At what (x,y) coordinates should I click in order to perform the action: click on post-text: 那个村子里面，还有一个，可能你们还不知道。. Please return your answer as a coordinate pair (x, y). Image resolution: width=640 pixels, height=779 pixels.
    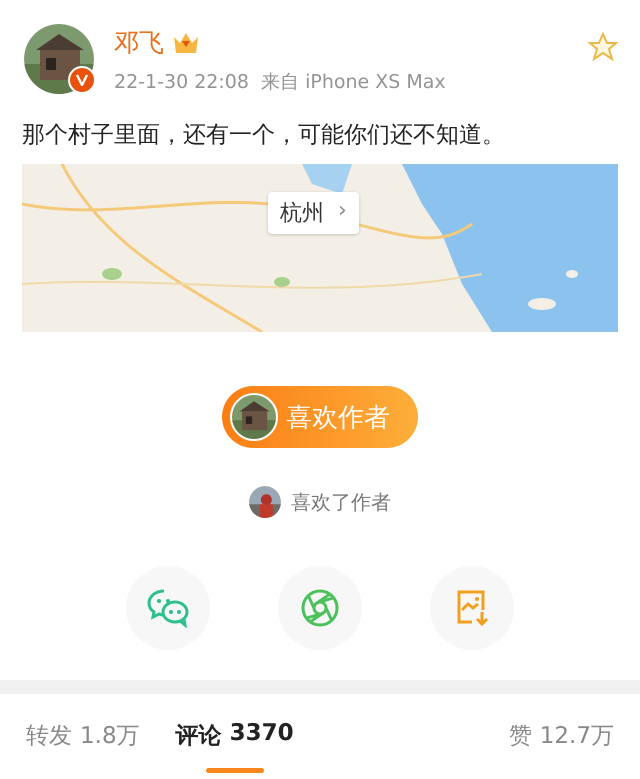
    Looking at the image, I should click on (264, 135).